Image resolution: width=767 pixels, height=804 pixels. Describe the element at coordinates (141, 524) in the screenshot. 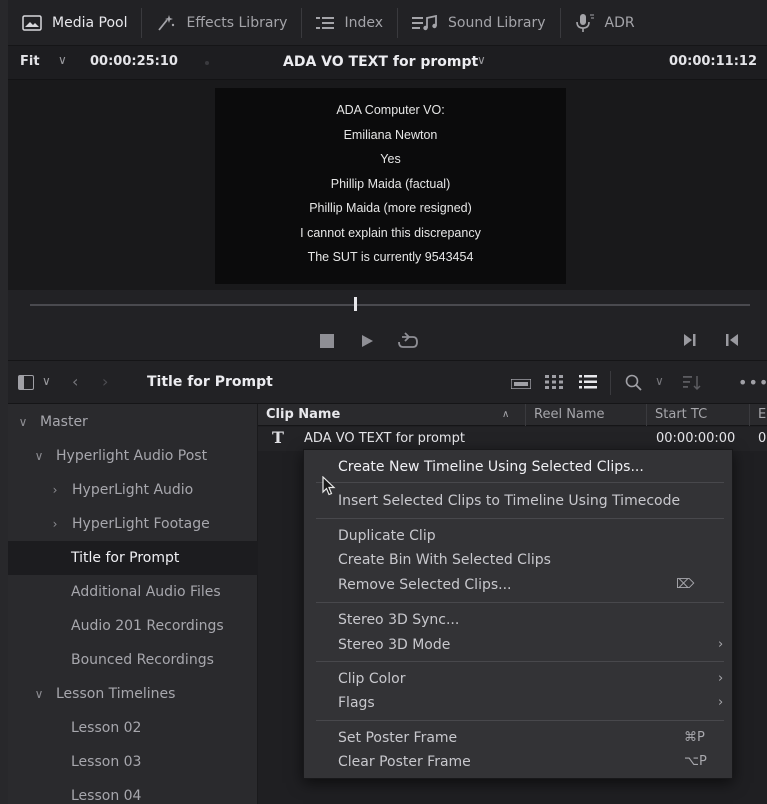

I see `sidebar-item-label: HyperLight Footage` at that location.